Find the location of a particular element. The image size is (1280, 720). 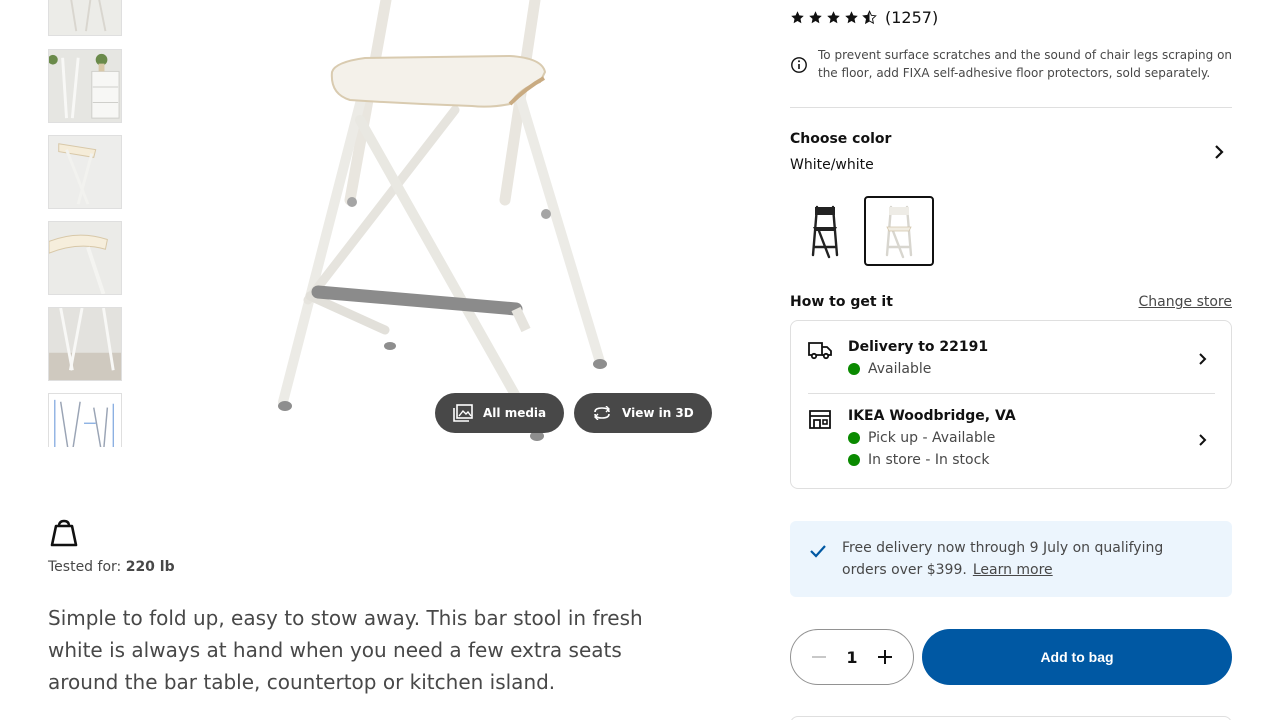

check-icon is located at coordinates (818, 551).